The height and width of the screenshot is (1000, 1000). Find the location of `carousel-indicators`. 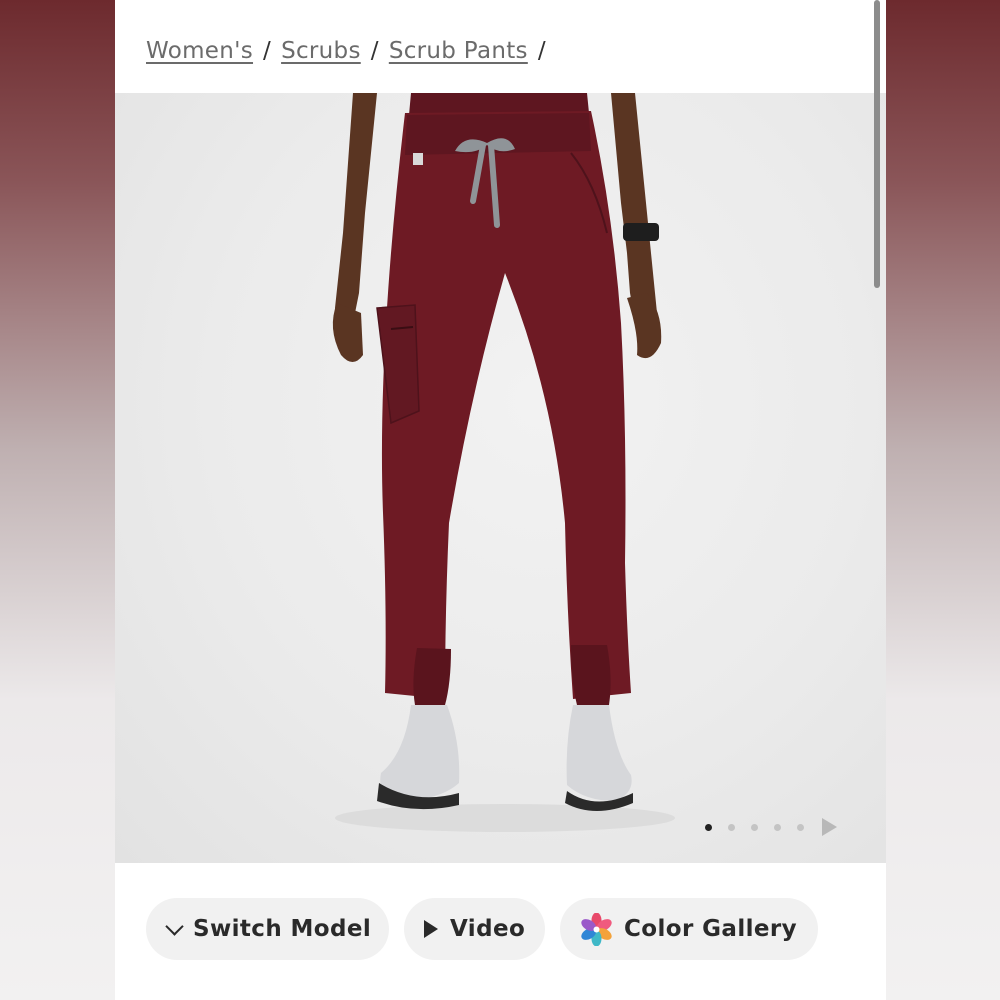

carousel-indicators is located at coordinates (771, 827).